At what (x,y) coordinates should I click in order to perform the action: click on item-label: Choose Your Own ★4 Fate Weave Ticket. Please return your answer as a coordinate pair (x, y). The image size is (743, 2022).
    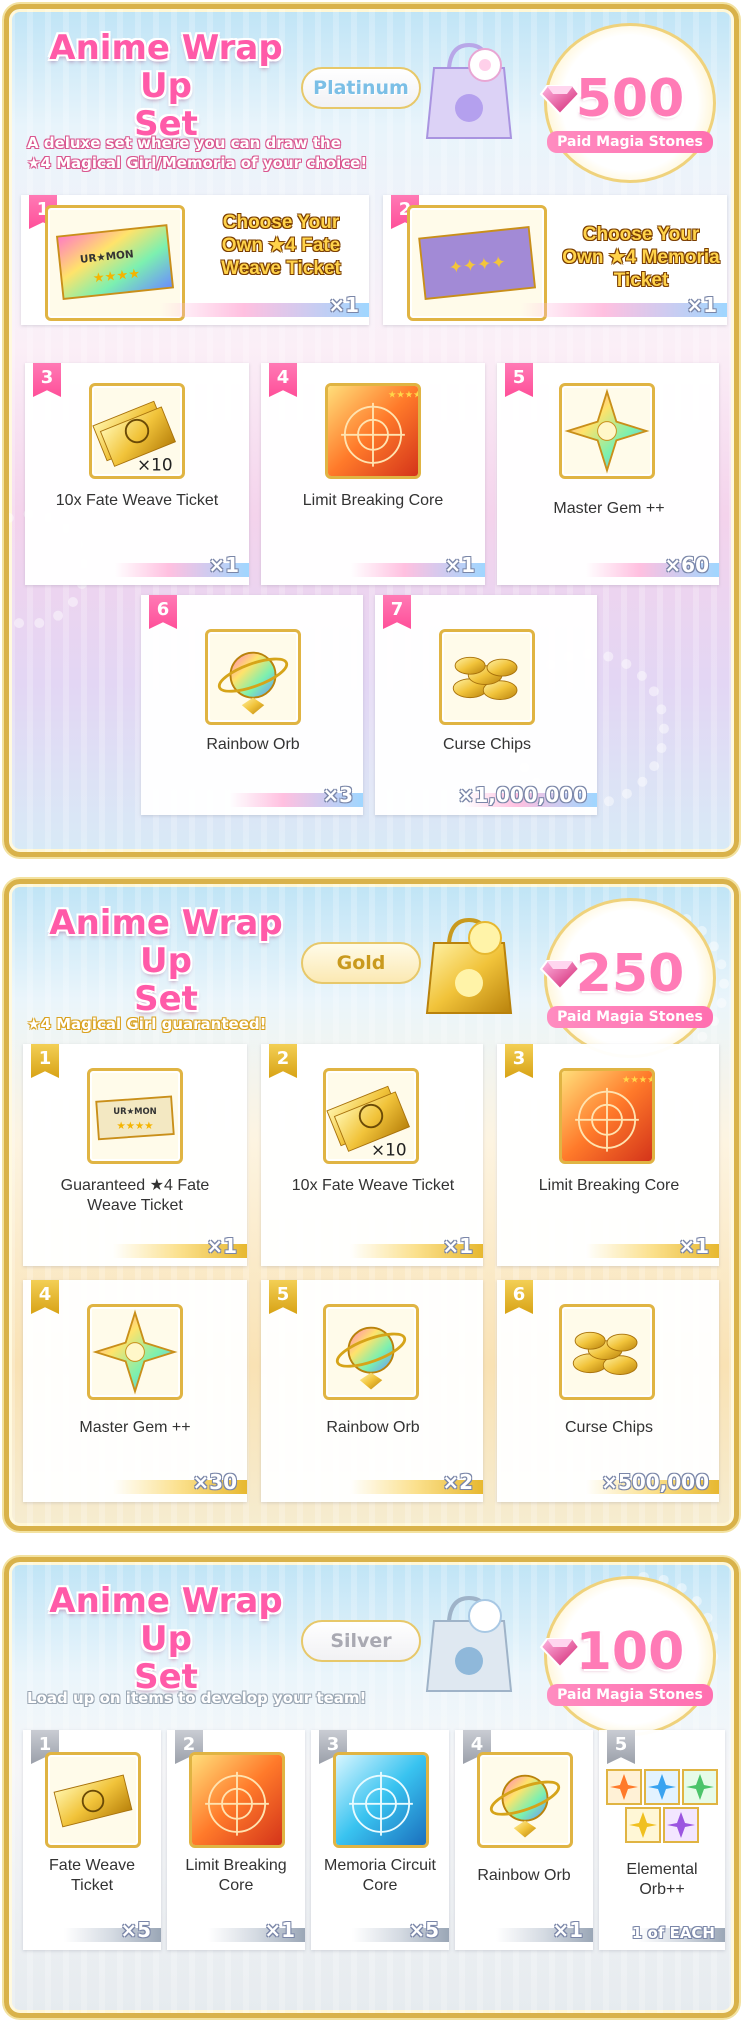
    Looking at the image, I should click on (281, 245).